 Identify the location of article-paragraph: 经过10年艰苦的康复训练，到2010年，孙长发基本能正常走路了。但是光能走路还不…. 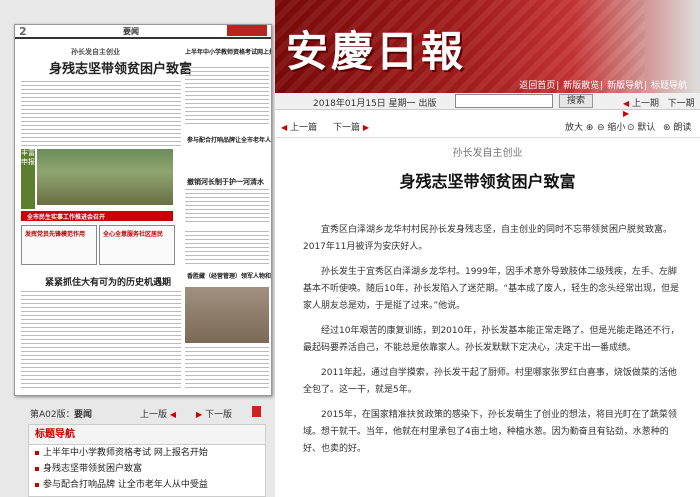
(491, 339).